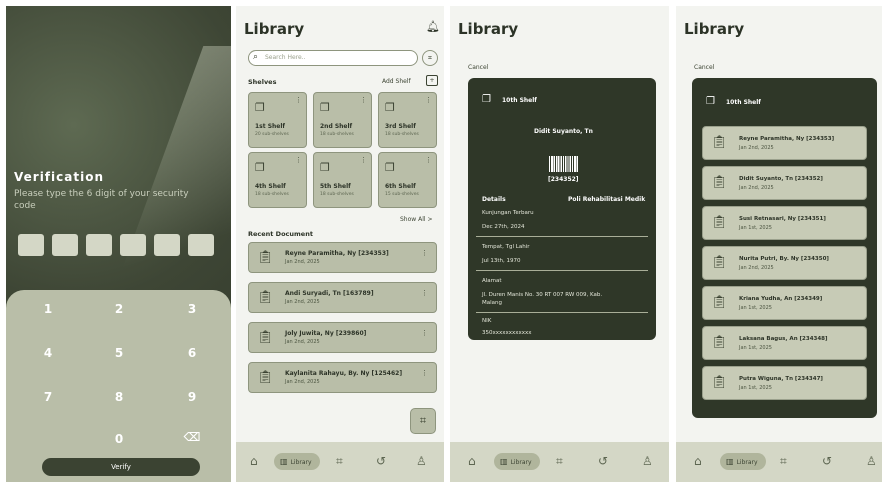  I want to click on shelves-heading: Shelves, so click(262, 82).